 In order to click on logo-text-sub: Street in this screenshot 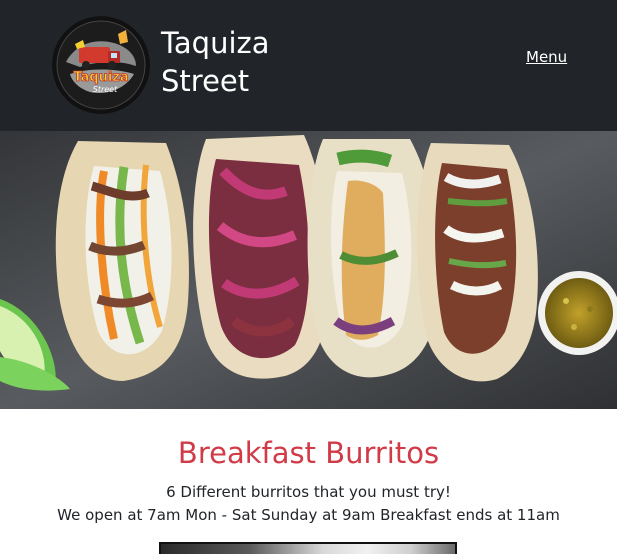, I will do `click(105, 89)`.